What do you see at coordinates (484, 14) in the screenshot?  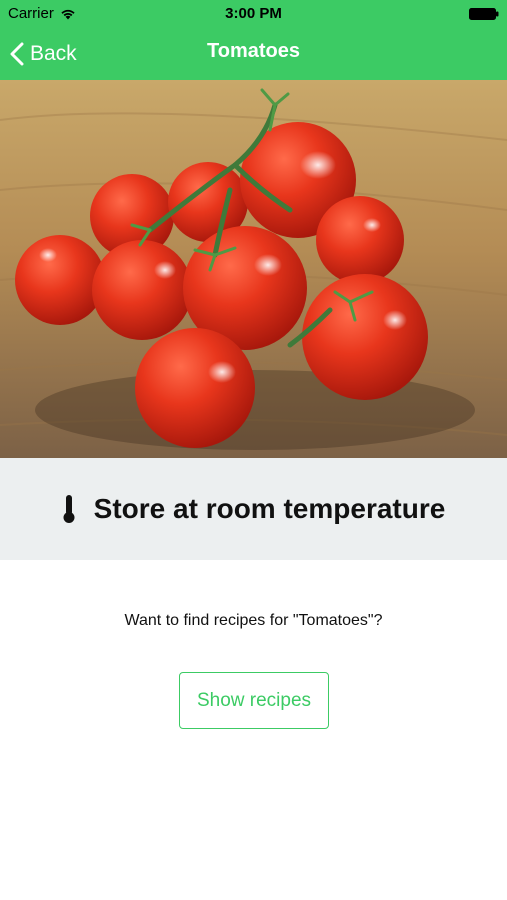 I see `battery-icon` at bounding box center [484, 14].